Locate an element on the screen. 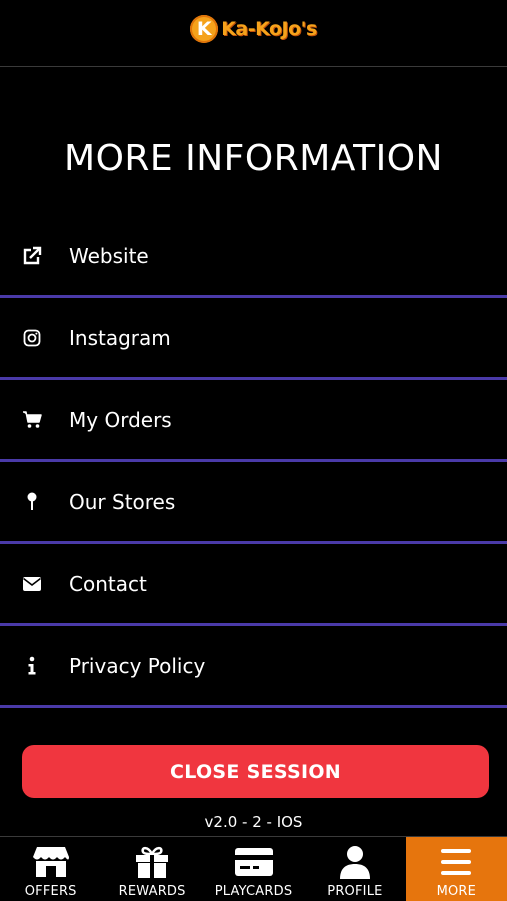  menu-item-instagram: Instagram is located at coordinates (253, 339).